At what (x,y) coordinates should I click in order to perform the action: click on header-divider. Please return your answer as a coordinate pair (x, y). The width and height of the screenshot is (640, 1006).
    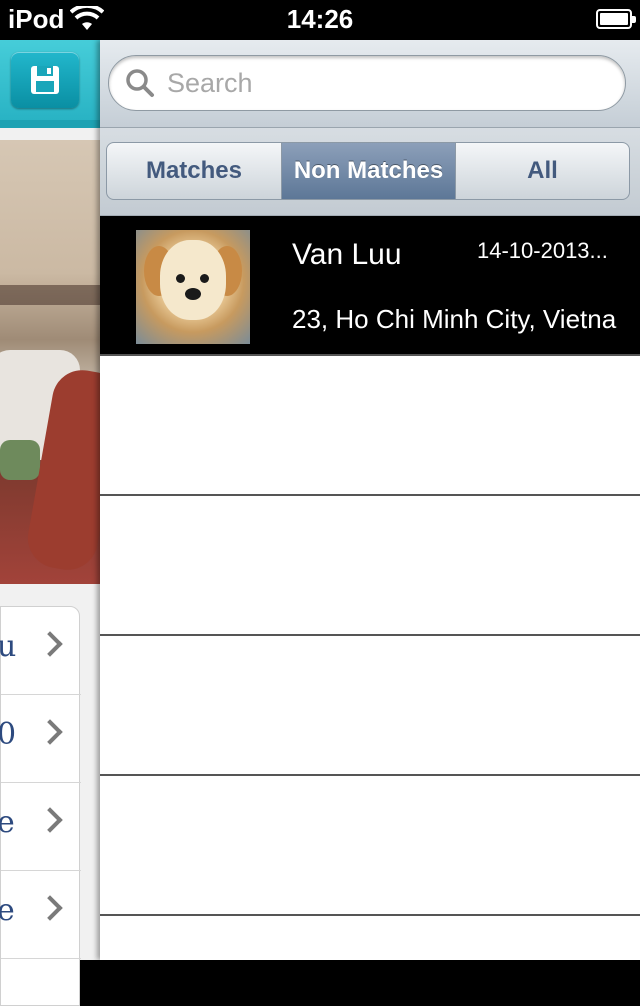
    Looking at the image, I should click on (50, 124).